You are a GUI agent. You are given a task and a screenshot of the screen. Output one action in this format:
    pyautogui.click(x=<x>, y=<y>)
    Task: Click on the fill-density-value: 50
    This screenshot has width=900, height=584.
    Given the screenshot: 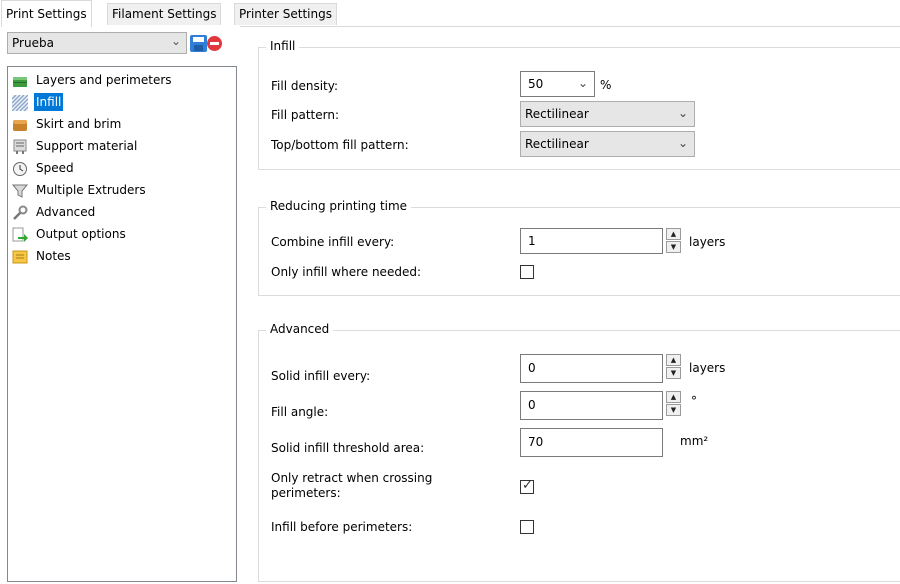 What is the action you would take?
    pyautogui.click(x=536, y=84)
    